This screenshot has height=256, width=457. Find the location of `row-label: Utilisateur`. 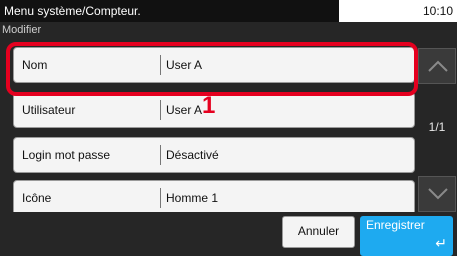

row-label: Utilisateur is located at coordinates (49, 110).